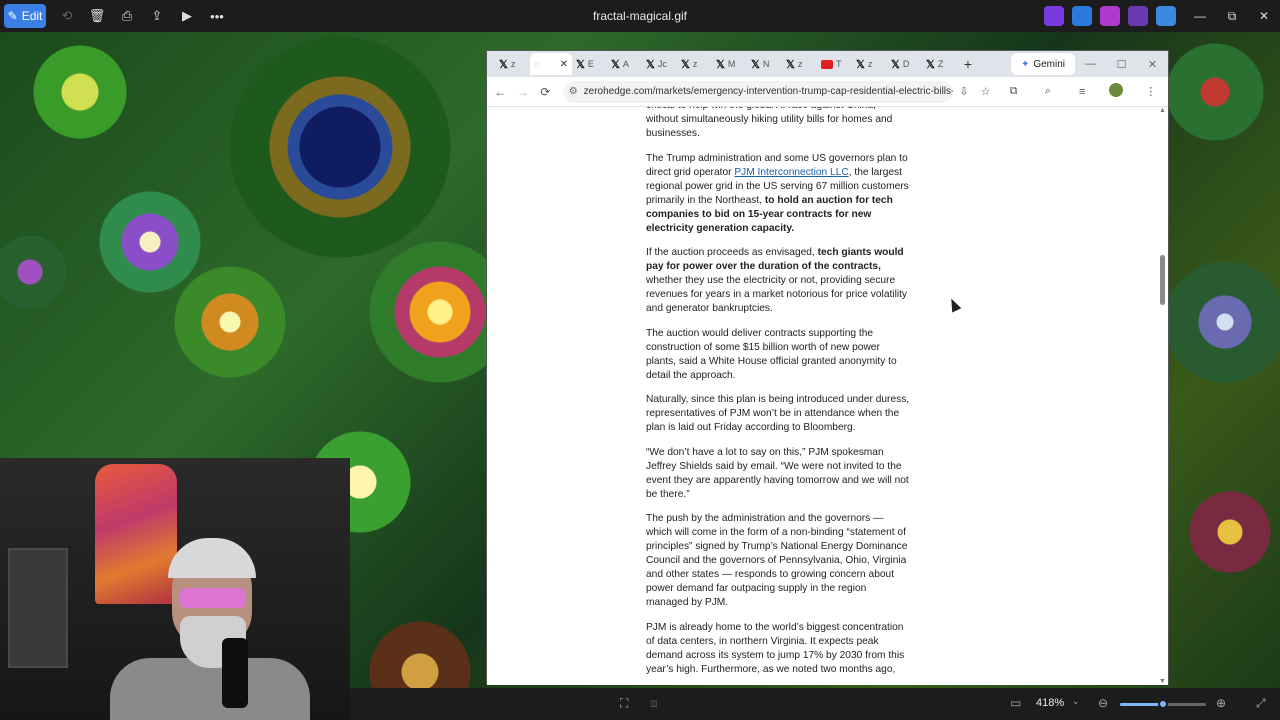 The width and height of the screenshot is (1280, 720). I want to click on tab-2: 𝕏E, so click(589, 64).